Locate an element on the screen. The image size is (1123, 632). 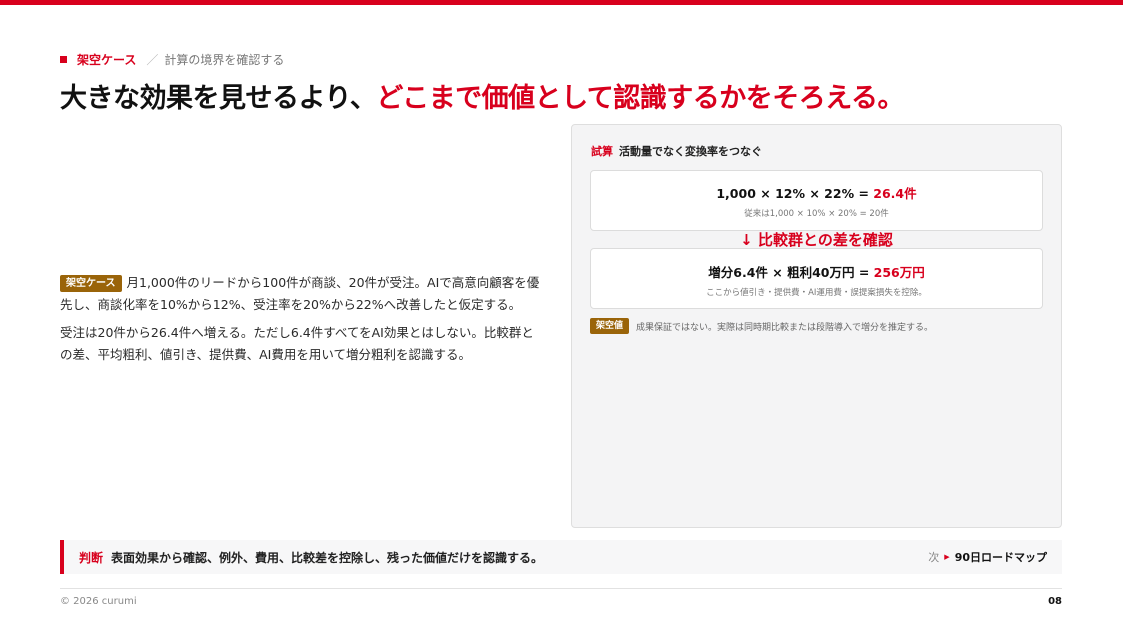
judgement-text: 表面効果から確認、例外、費用、比較差を控除し、残った価値だけを認識する。 is located at coordinates (327, 557).